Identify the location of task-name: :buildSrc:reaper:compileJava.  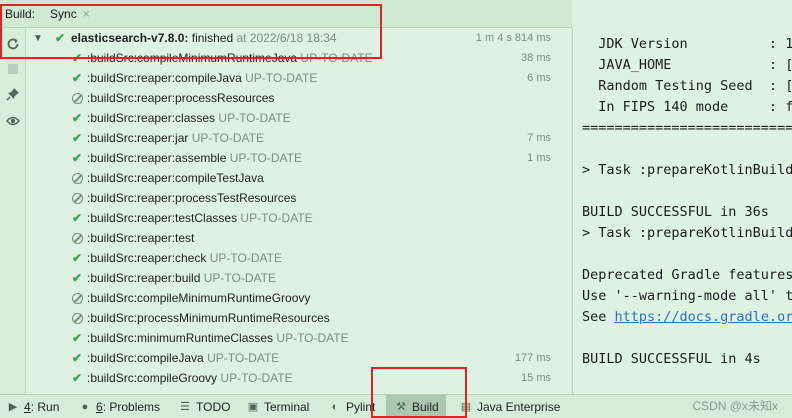
(164, 78).